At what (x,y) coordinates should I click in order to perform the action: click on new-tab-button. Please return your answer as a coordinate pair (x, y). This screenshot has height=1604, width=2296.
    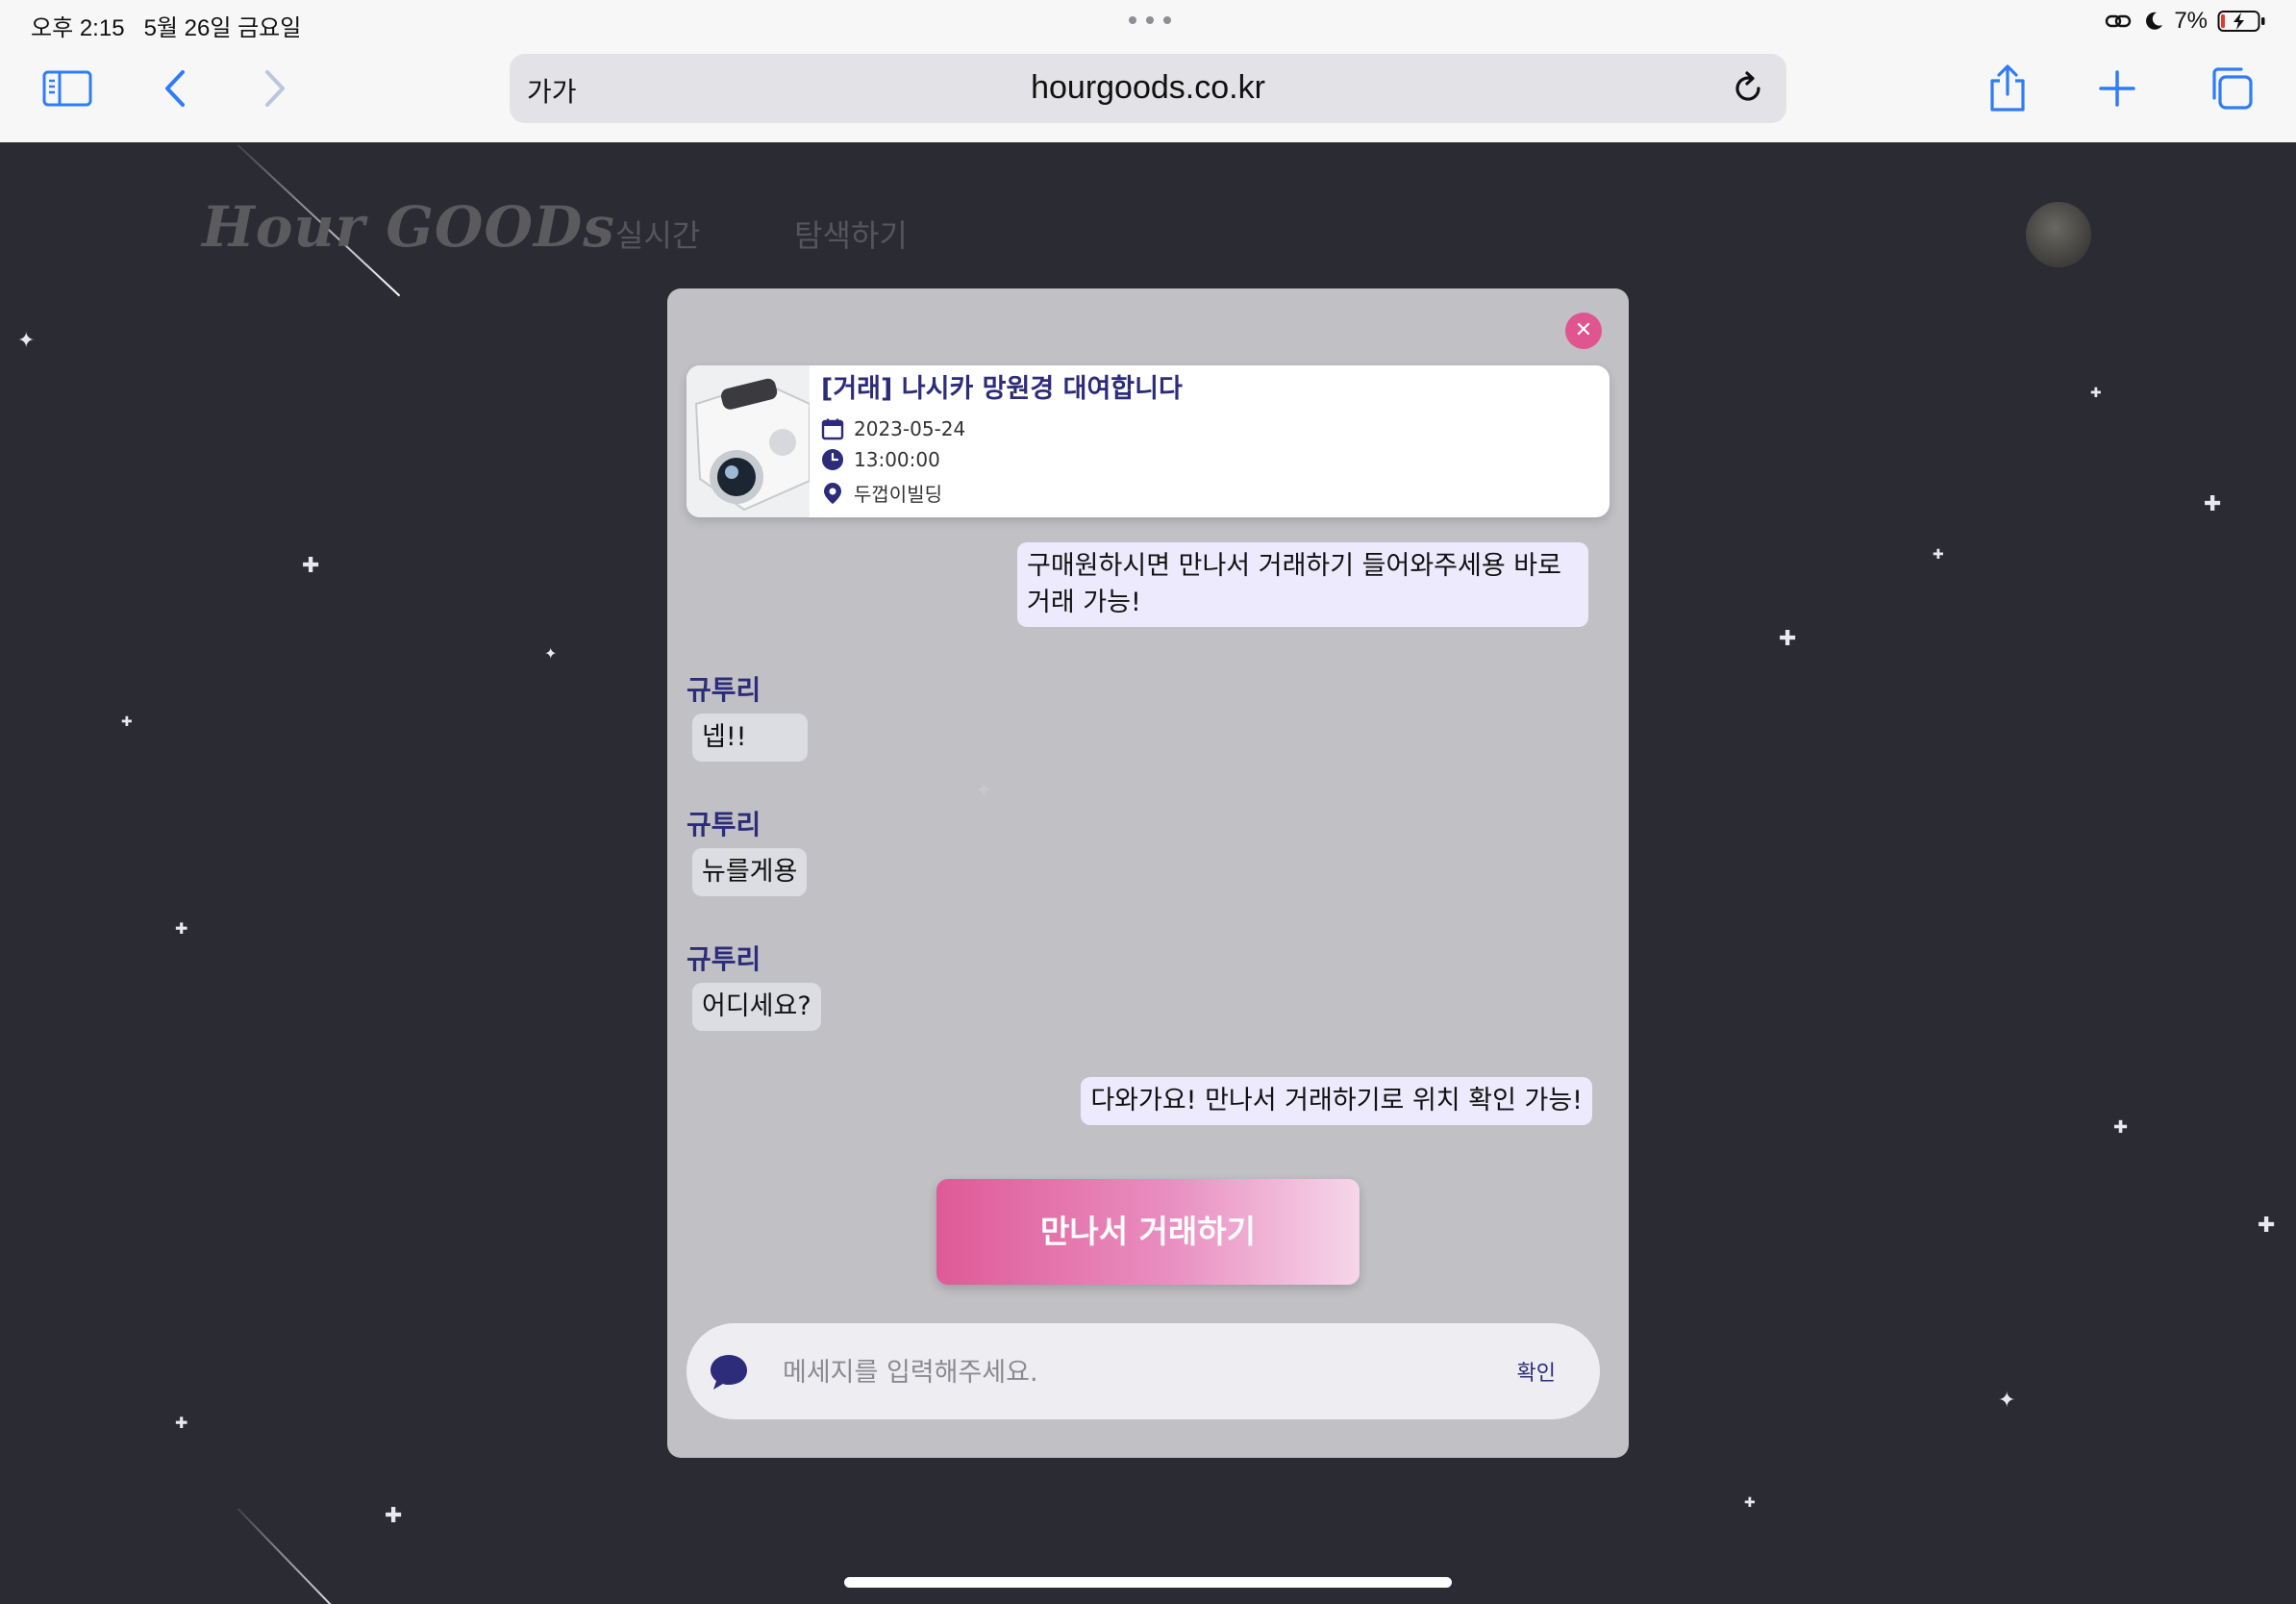
    Looking at the image, I should click on (2117, 88).